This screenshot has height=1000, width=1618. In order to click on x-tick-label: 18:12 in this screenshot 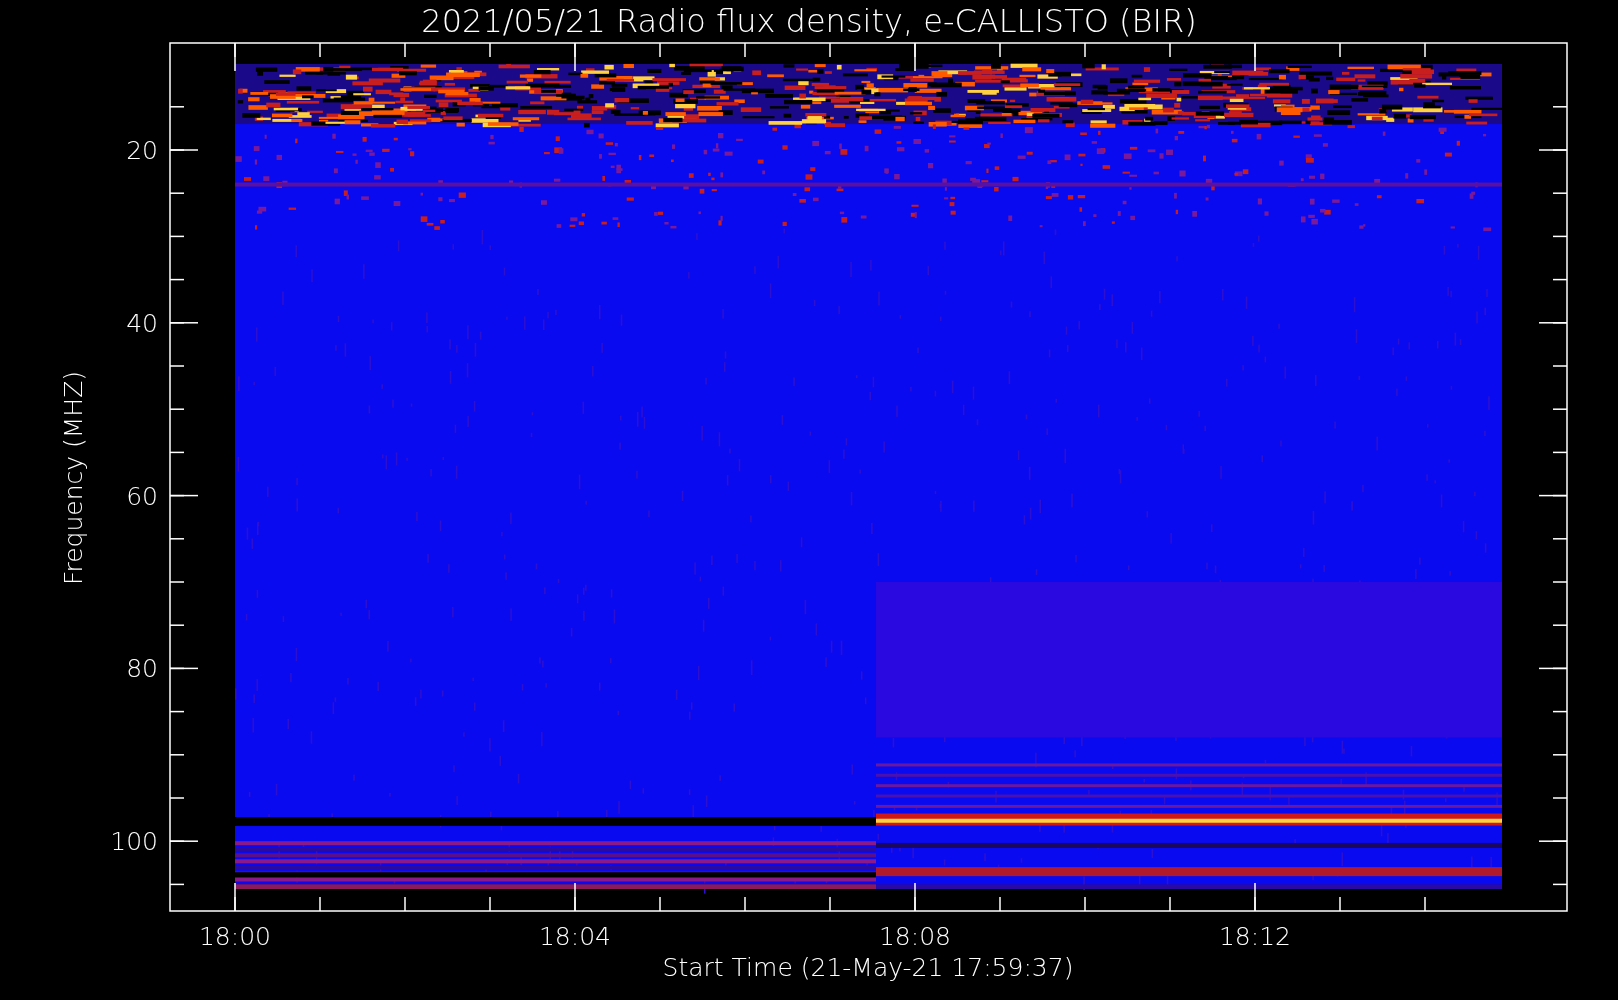, I will do `click(1255, 936)`.